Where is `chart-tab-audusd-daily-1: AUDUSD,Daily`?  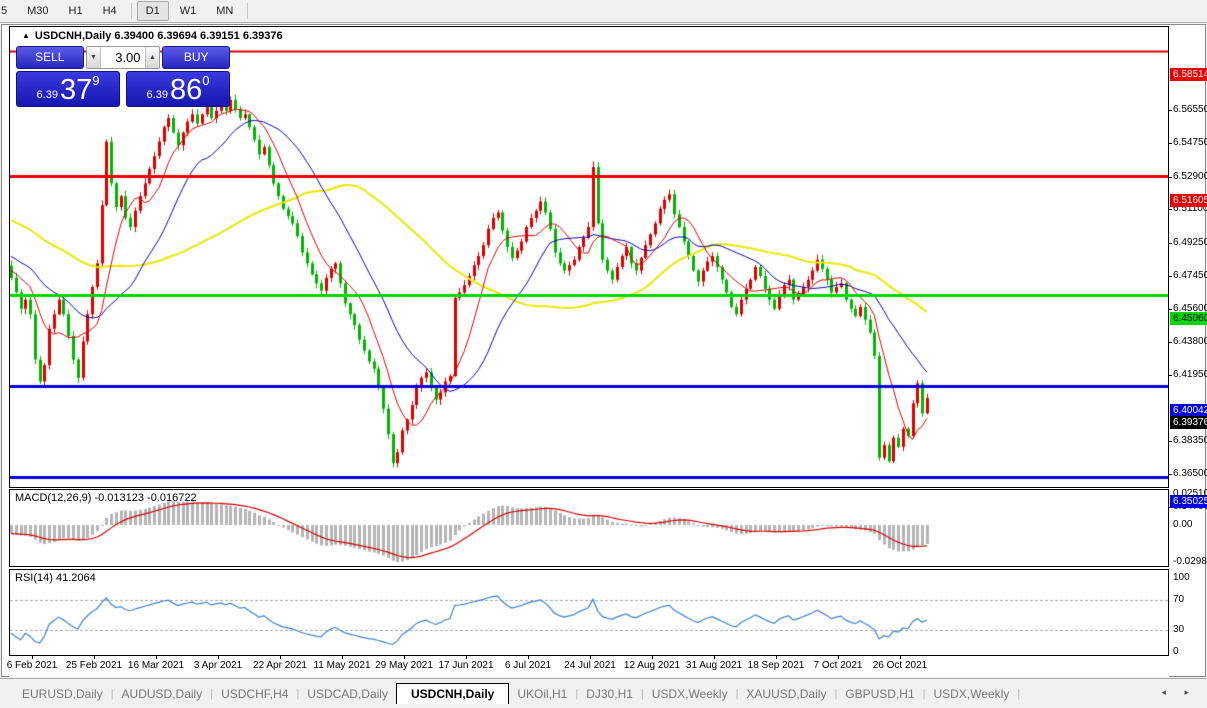 chart-tab-audusd-daily-1: AUDUSD,Daily is located at coordinates (162, 694).